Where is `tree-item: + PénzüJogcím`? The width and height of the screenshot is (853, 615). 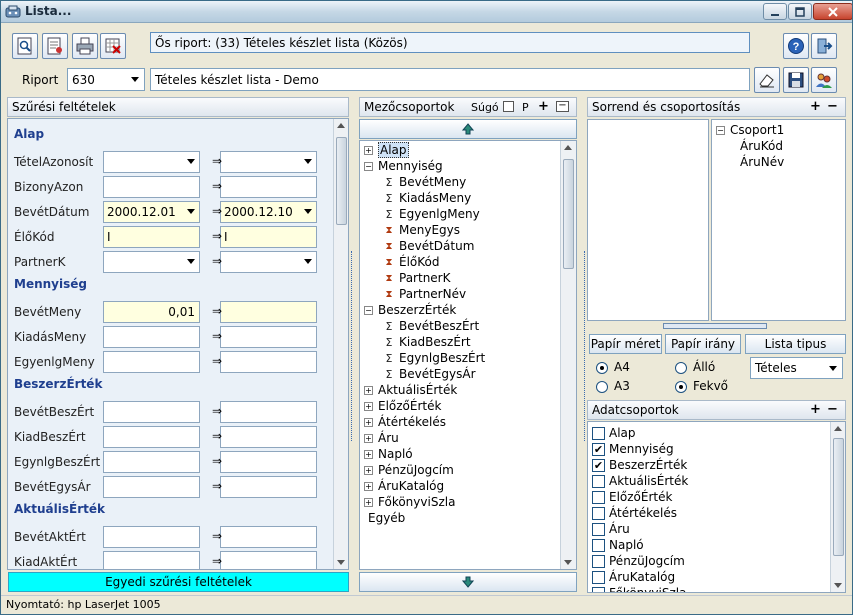 tree-item: + PénzüJogcím is located at coordinates (409, 470).